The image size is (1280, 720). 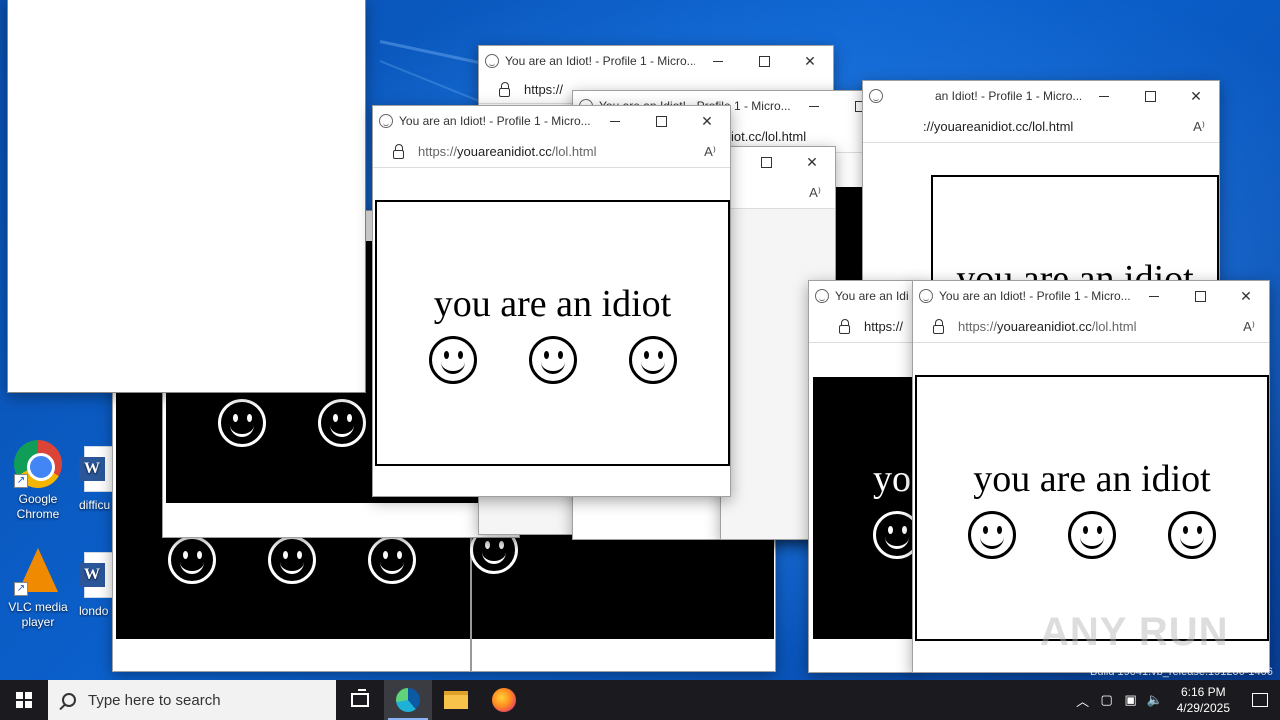 I want to click on edge-icon, so click(x=408, y=700).